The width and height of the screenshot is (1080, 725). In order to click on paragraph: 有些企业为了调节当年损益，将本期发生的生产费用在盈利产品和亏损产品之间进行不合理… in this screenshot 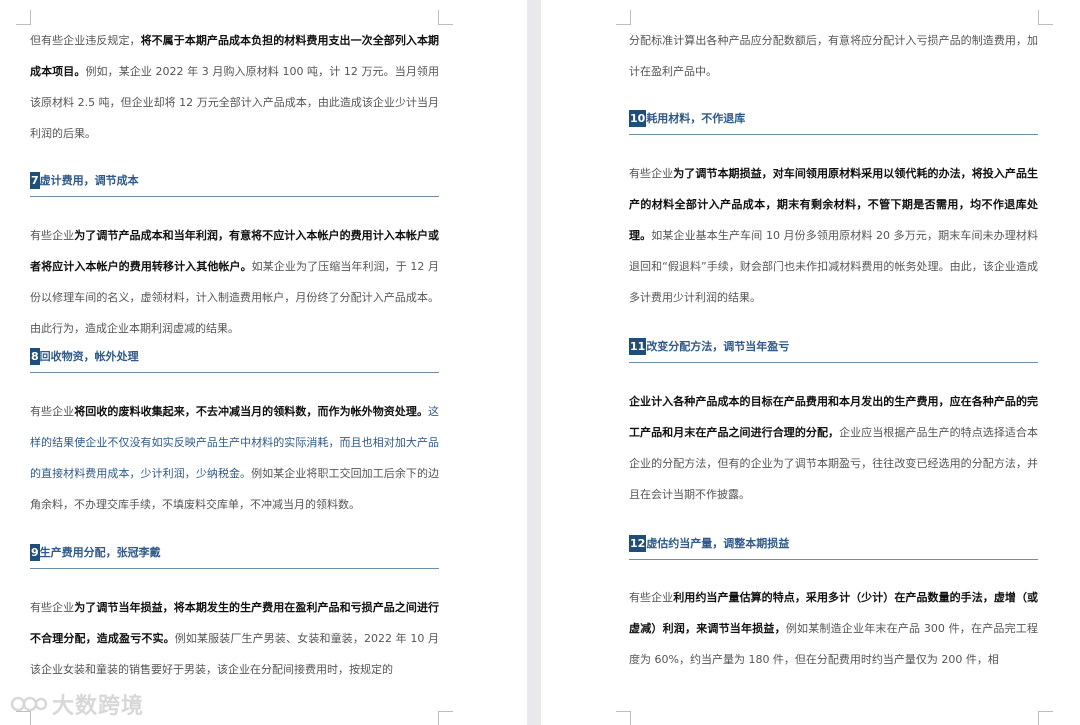, I will do `click(235, 638)`.